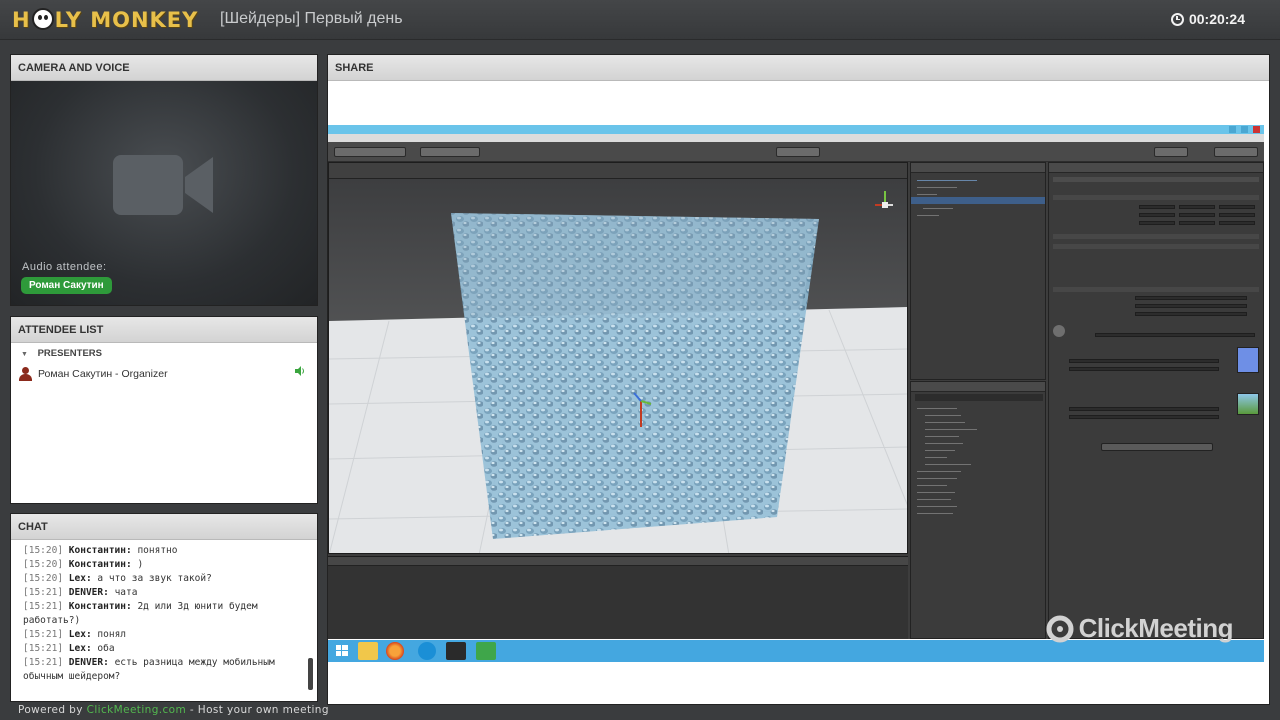 This screenshot has width=1280, height=720. I want to click on scene-tabs, so click(618, 171).